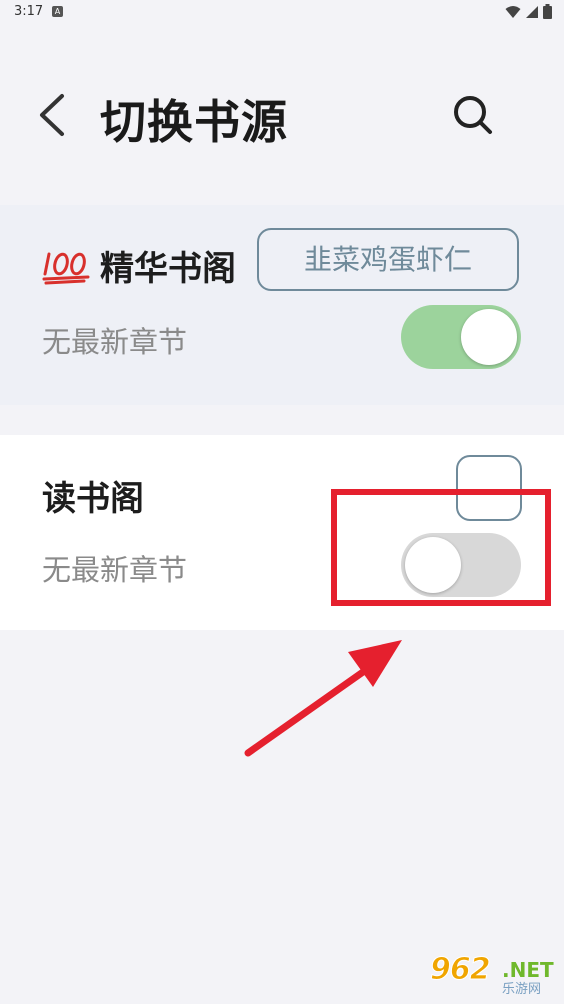 The height and width of the screenshot is (1004, 564). What do you see at coordinates (29, 11) in the screenshot?
I see `status-time: 3:17` at bounding box center [29, 11].